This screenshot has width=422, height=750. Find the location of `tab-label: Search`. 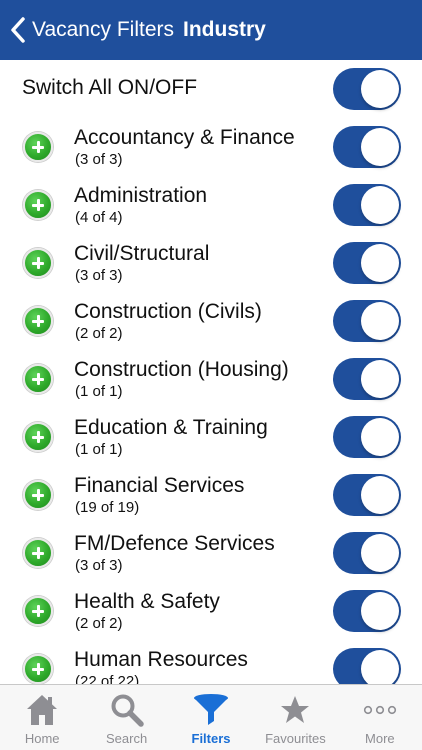

tab-label: Search is located at coordinates (127, 738).